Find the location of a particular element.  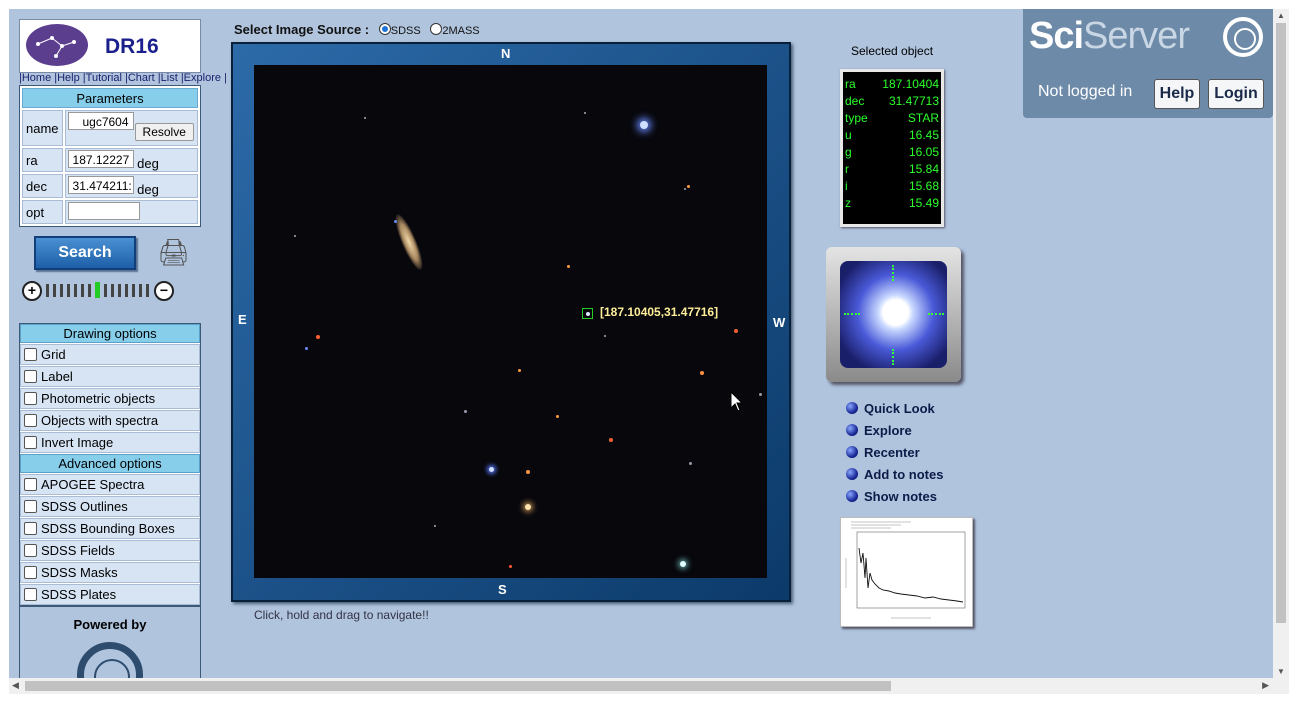

compass-south: S is located at coordinates (502, 589).